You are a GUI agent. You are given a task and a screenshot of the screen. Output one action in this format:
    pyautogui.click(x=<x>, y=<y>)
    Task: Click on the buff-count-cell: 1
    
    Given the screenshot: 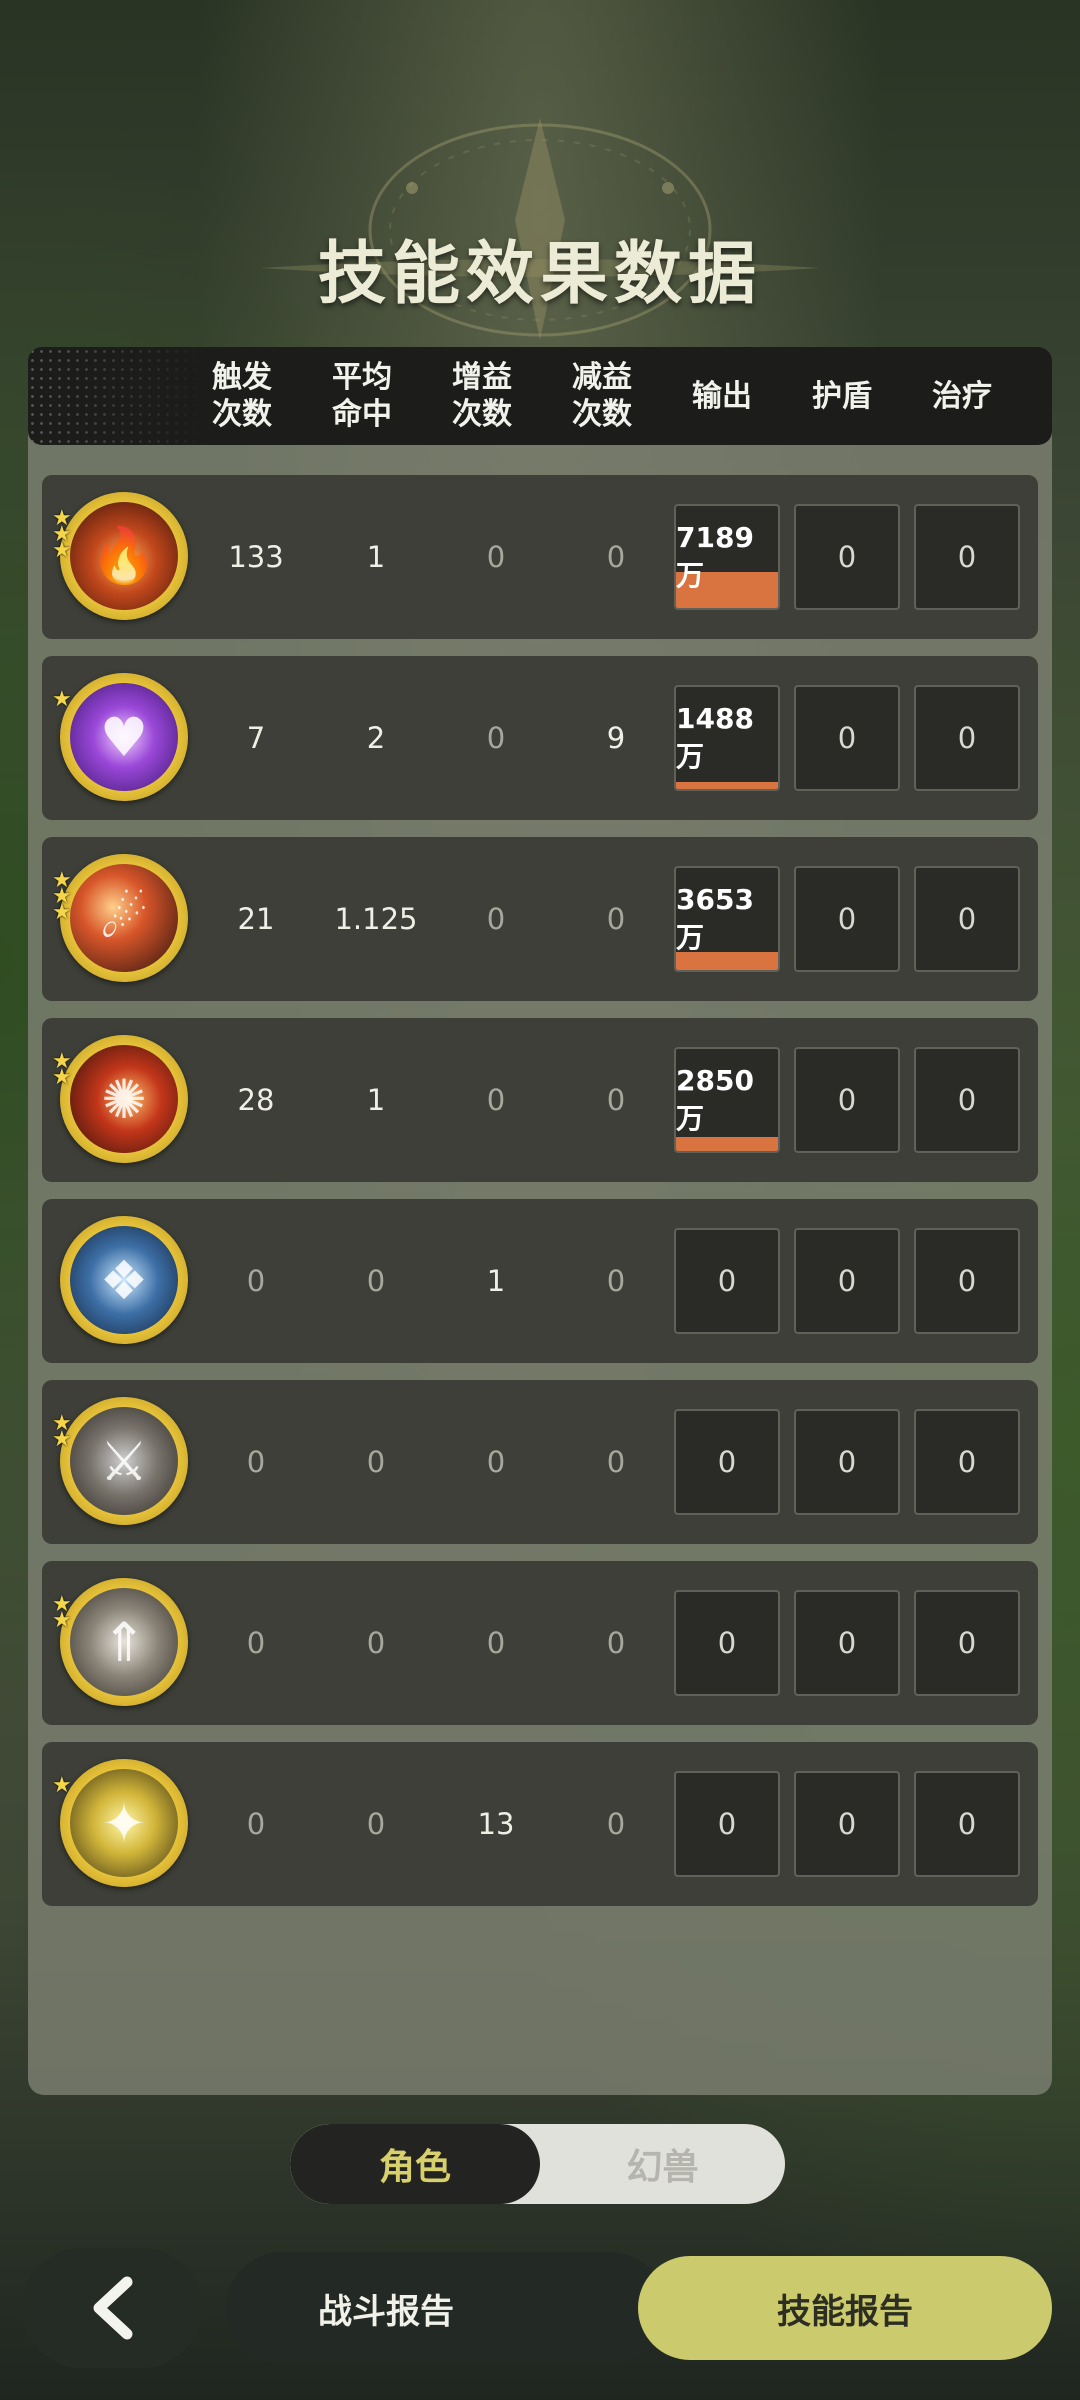 What is the action you would take?
    pyautogui.click(x=496, y=1281)
    